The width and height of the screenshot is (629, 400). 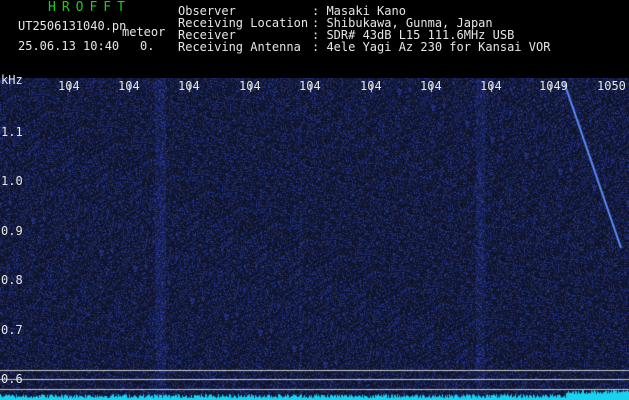 I want to click on mode-label: meteor, so click(x=144, y=32).